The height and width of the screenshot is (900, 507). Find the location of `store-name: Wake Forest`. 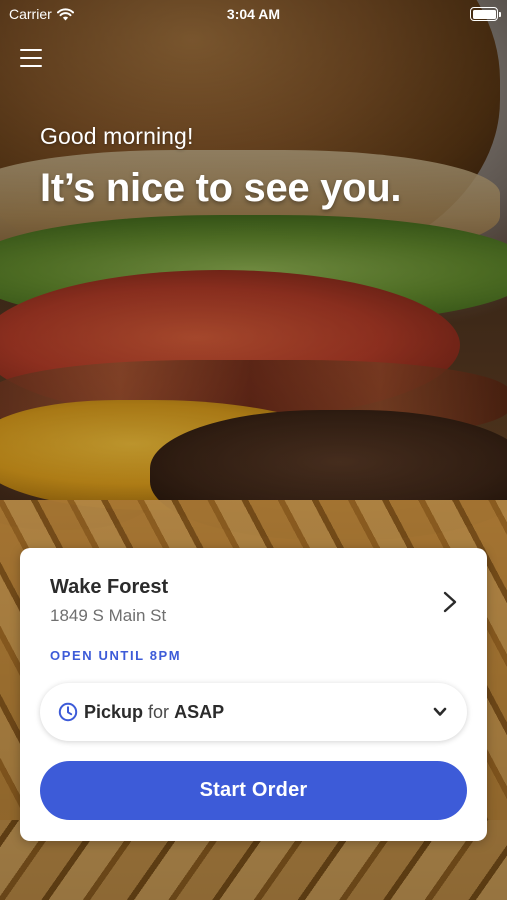

store-name: Wake Forest is located at coordinates (109, 587).